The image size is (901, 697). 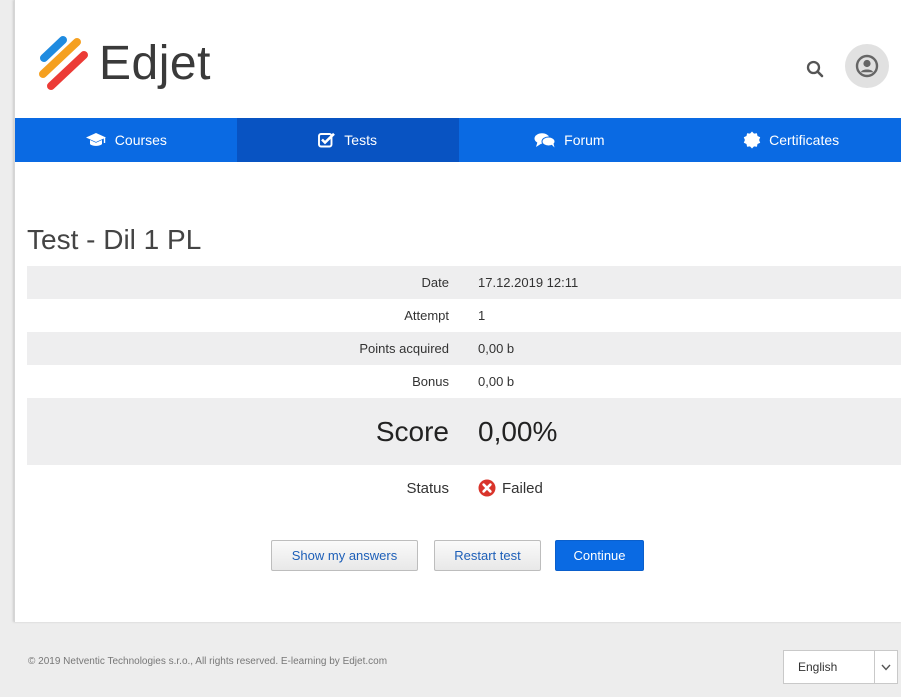 I want to click on certificate-icon, so click(x=752, y=140).